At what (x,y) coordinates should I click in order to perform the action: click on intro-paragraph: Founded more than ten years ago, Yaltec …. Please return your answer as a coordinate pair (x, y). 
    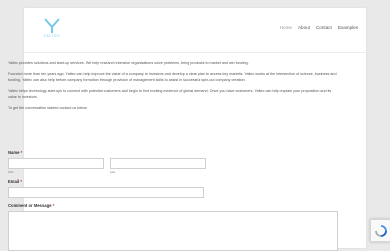
    Looking at the image, I should click on (172, 77).